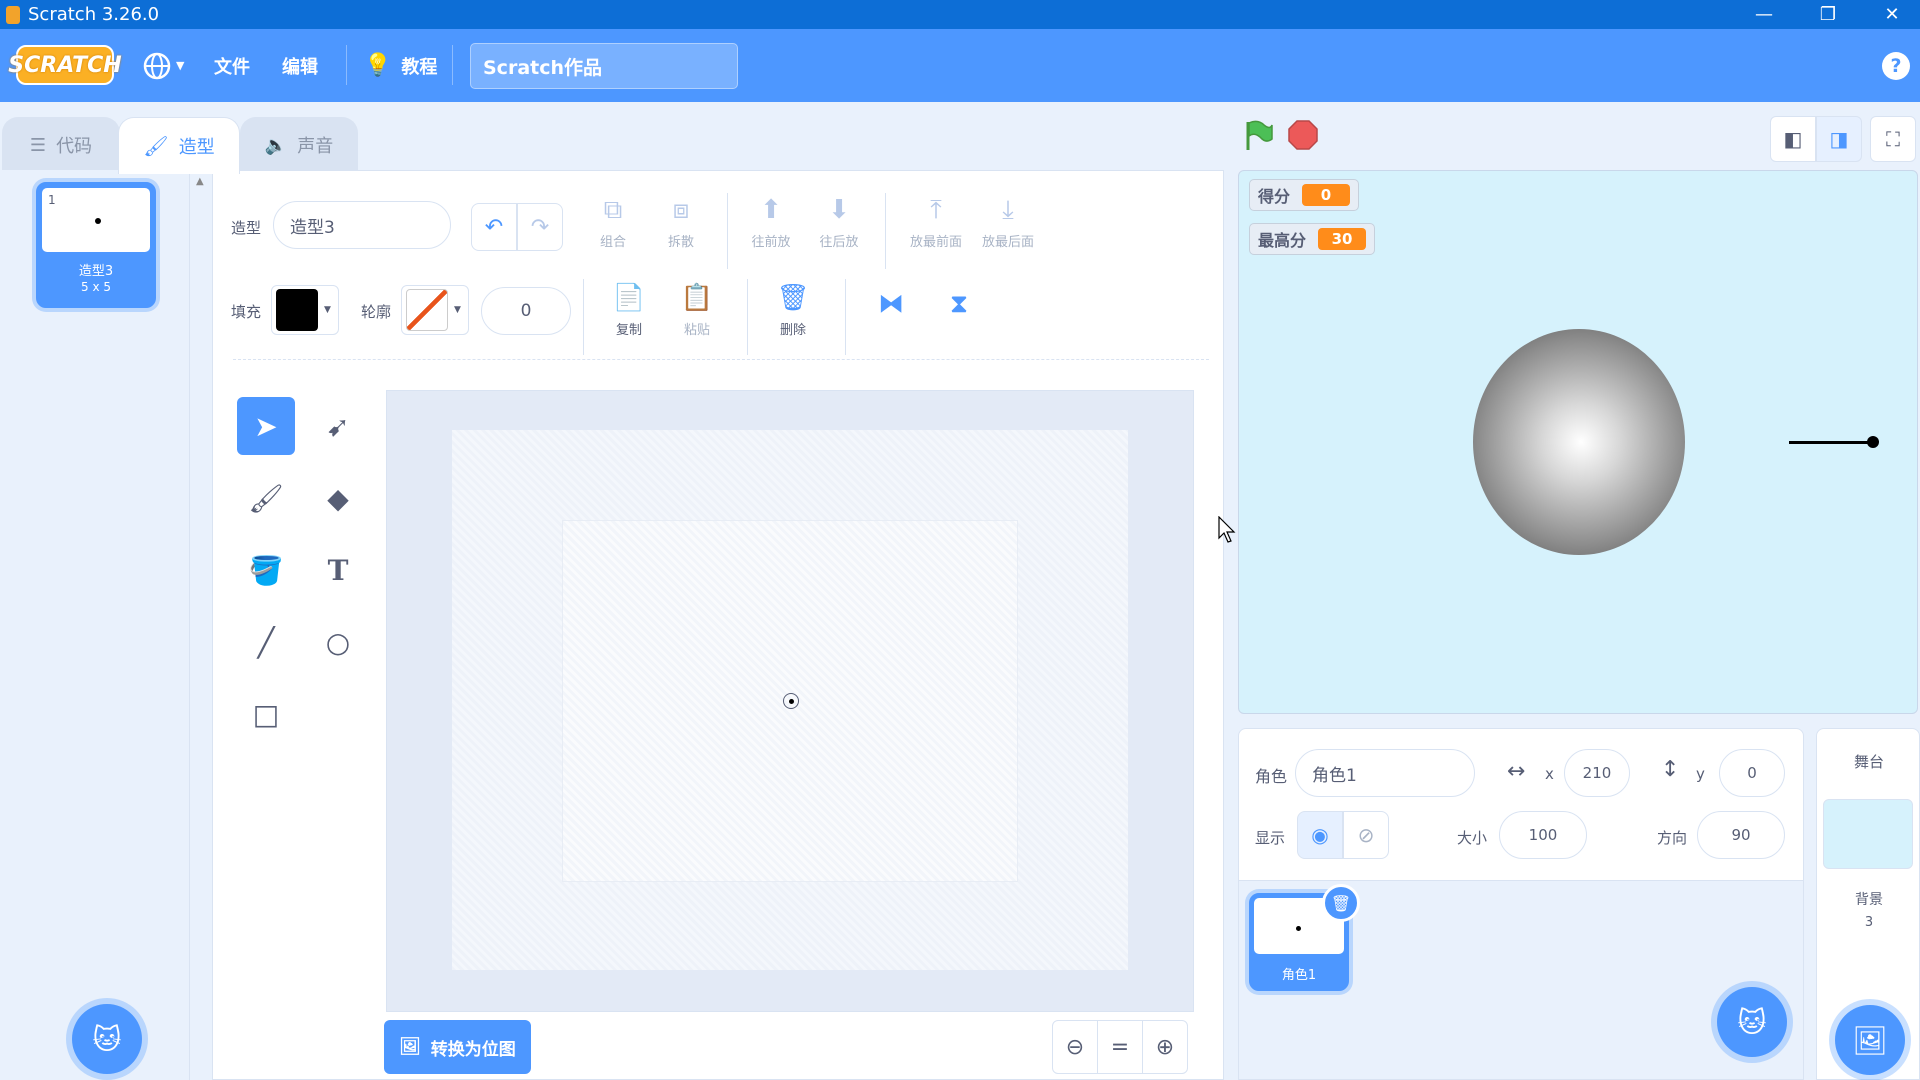 The image size is (1920, 1080). I want to click on rectangle-tool: □, so click(266, 714).